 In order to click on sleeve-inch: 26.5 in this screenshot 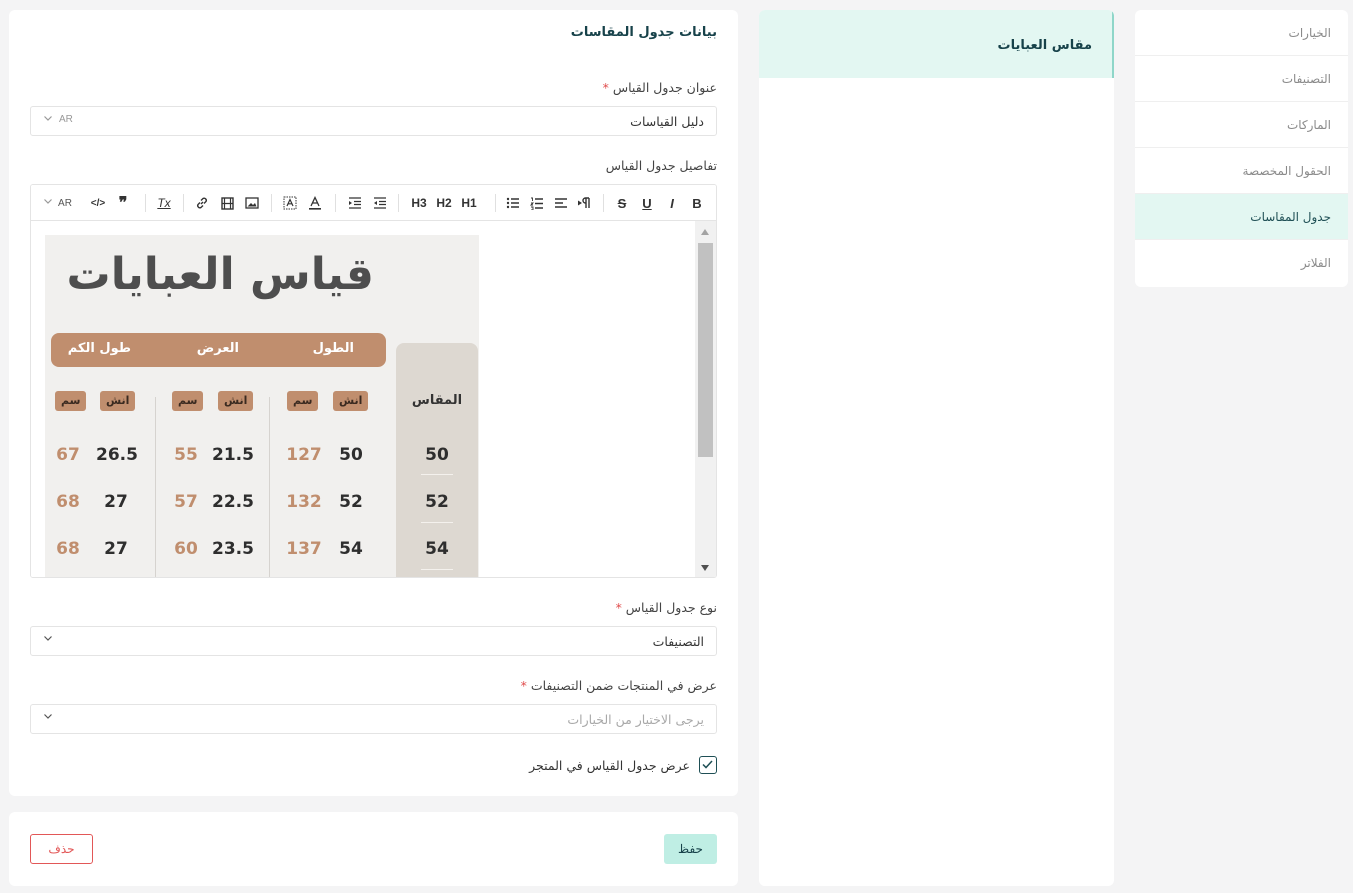, I will do `click(117, 455)`.